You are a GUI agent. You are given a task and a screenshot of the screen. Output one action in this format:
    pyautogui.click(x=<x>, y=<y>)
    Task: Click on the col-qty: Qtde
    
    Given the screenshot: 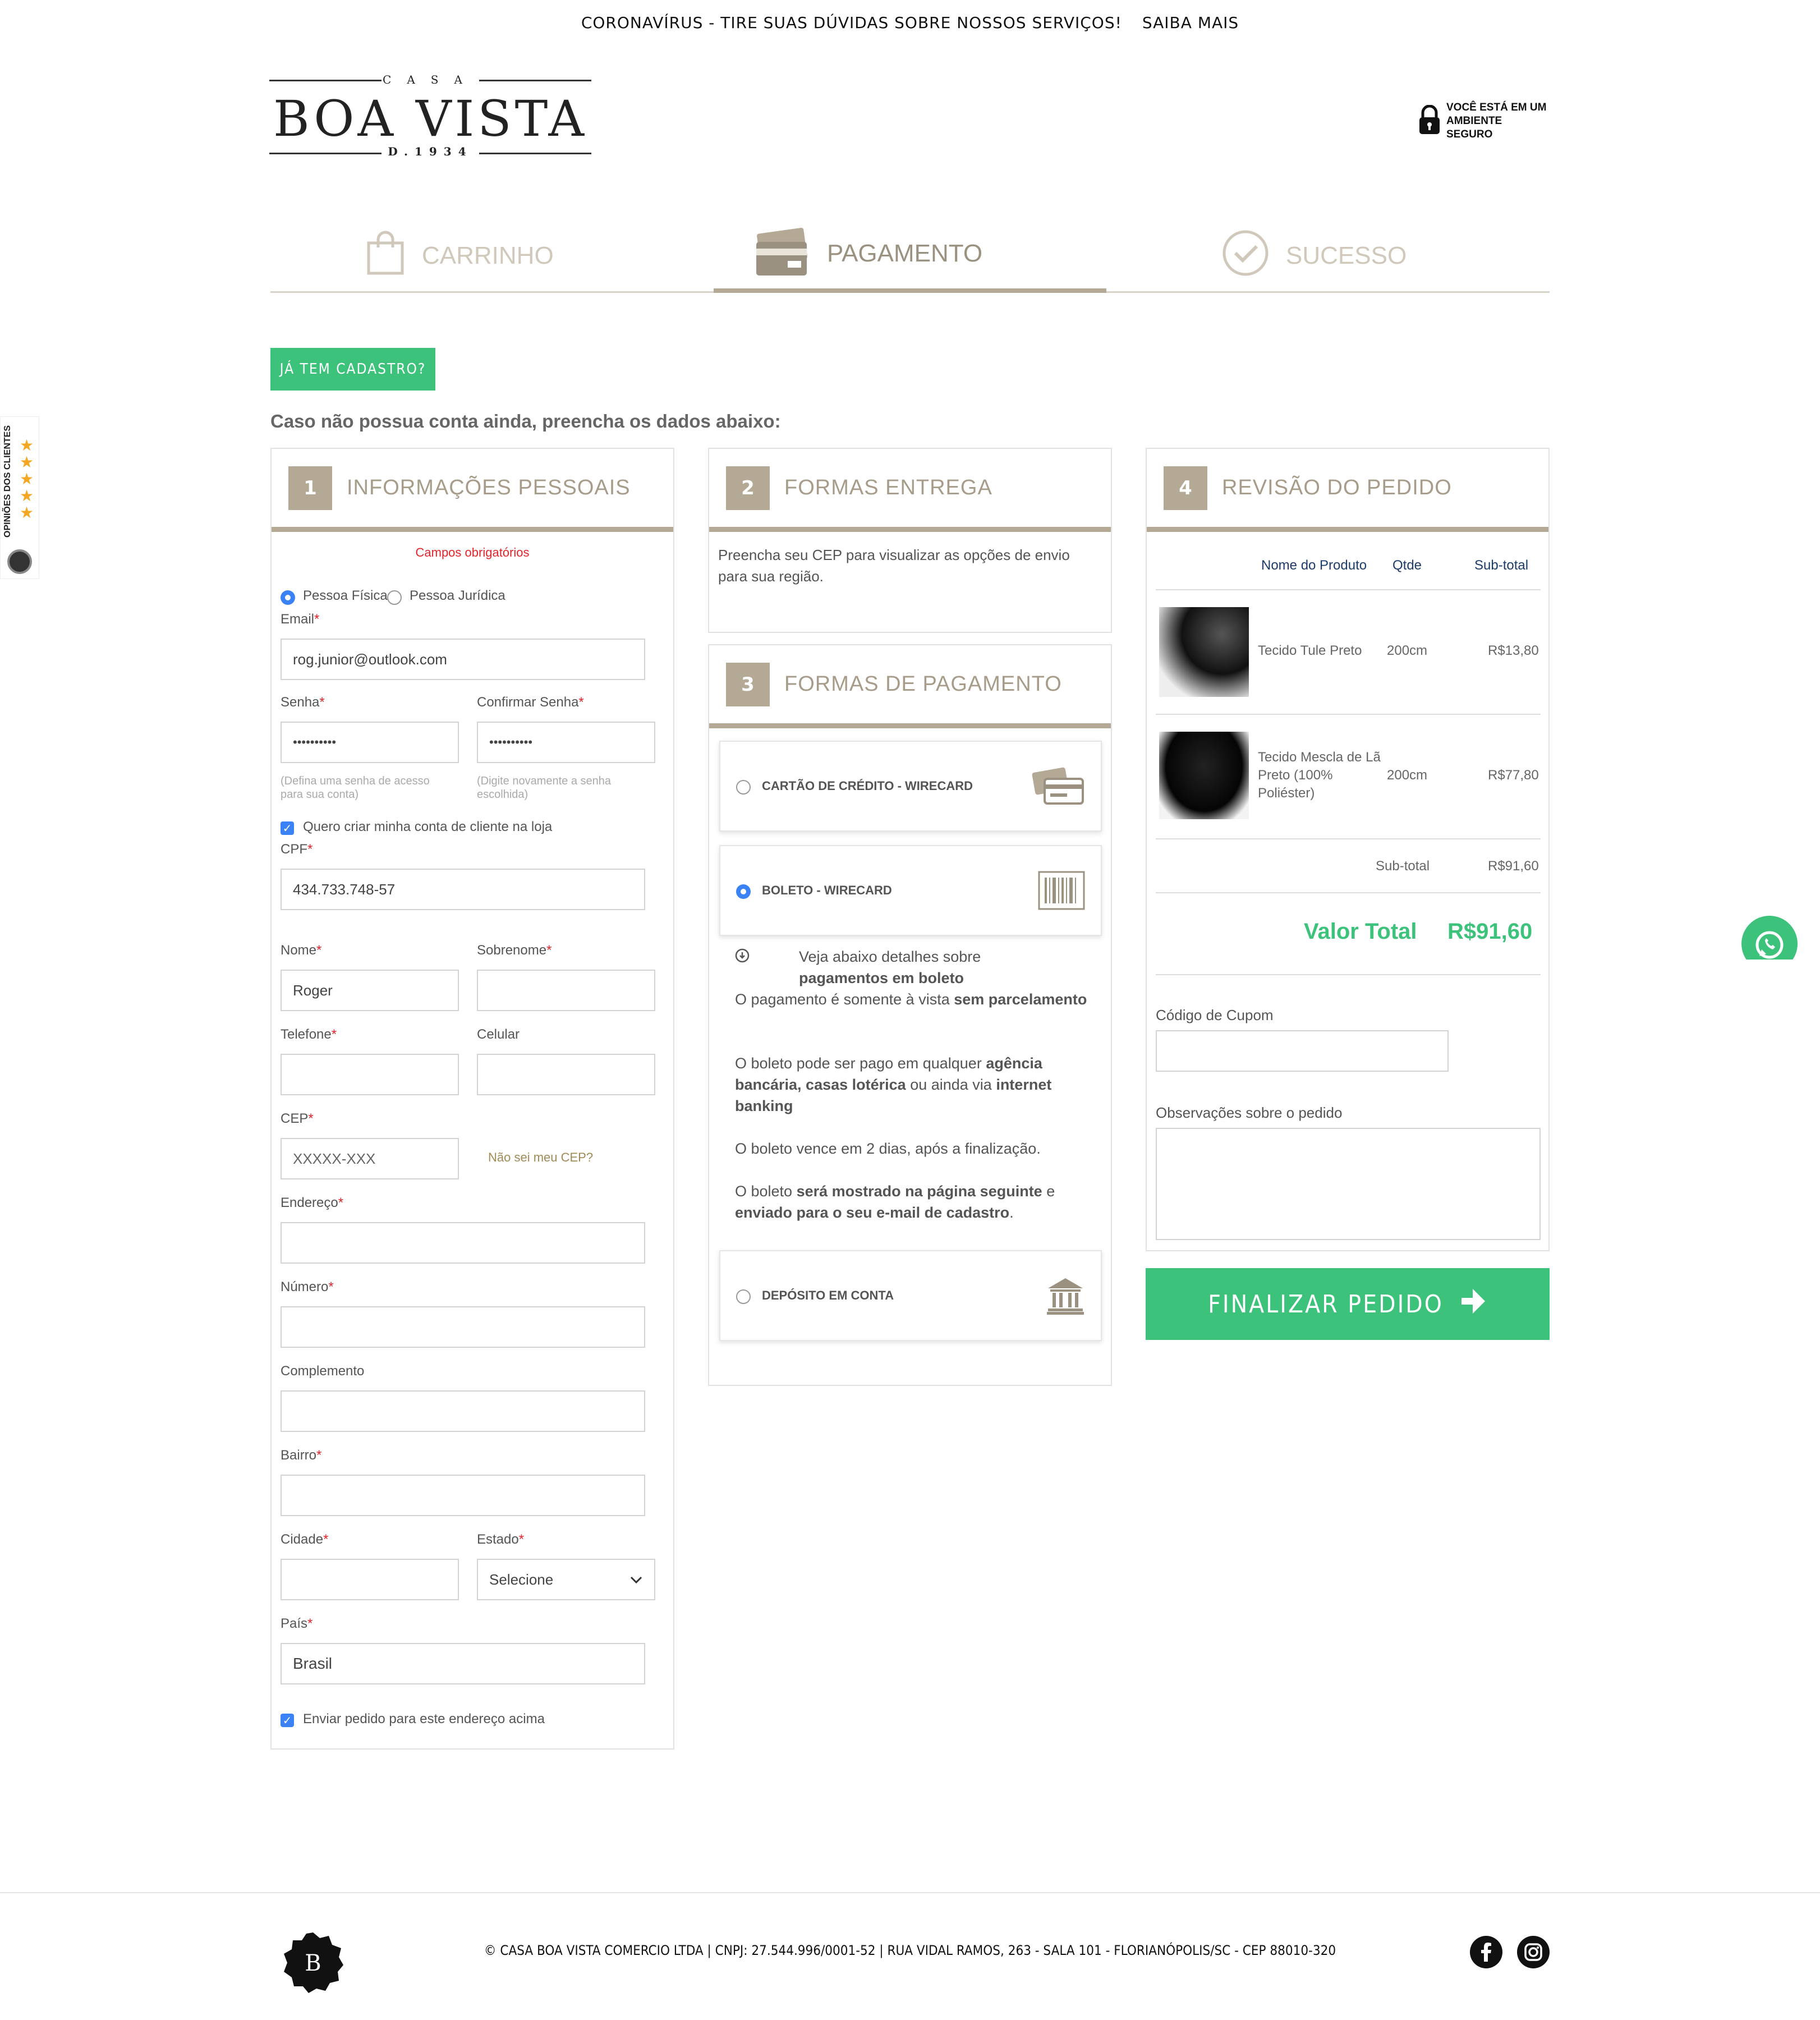 What is the action you would take?
    pyautogui.click(x=1407, y=565)
    